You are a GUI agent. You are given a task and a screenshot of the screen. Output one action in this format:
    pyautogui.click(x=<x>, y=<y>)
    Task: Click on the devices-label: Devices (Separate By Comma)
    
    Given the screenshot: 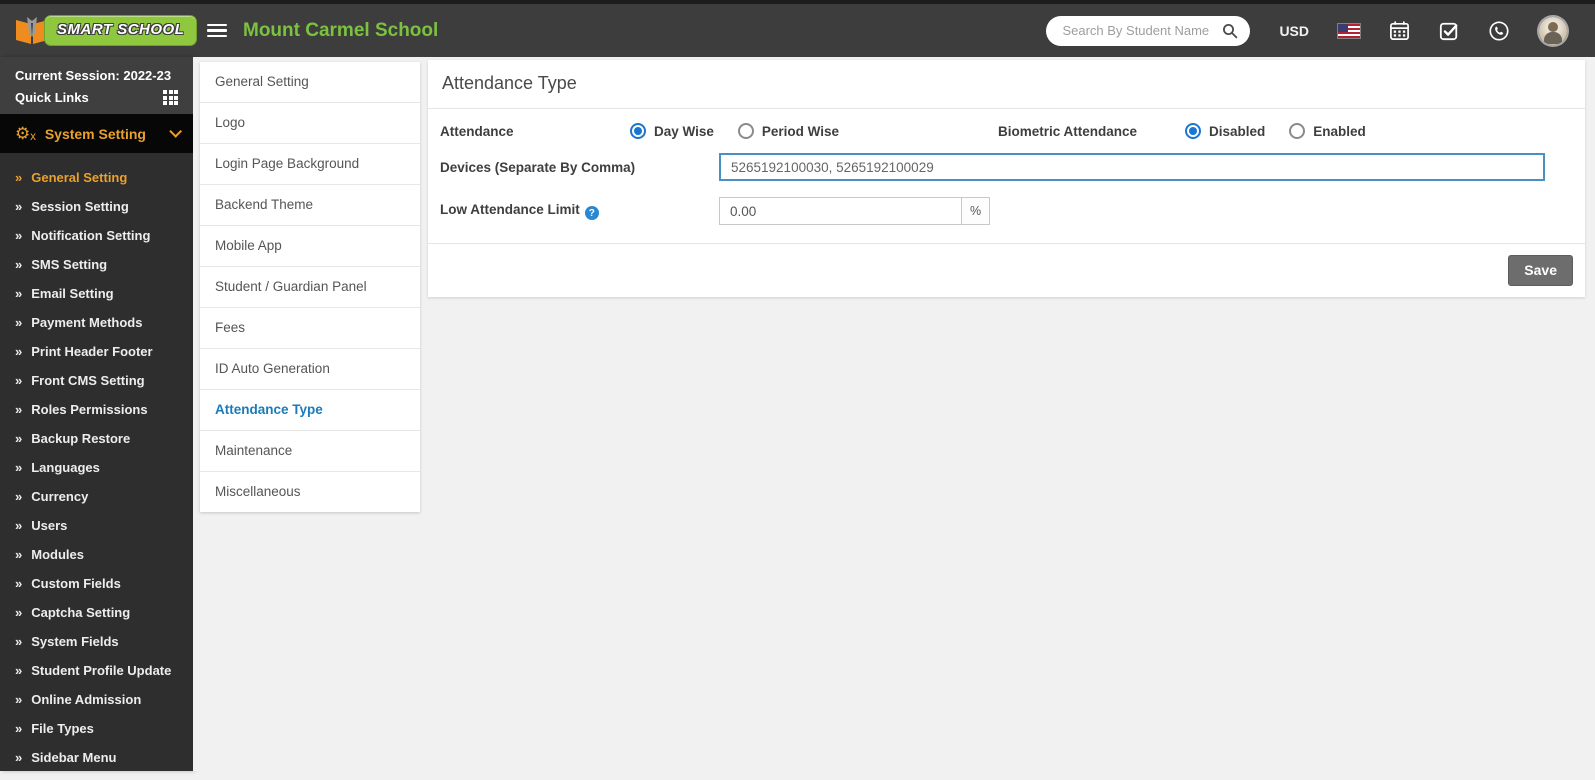 What is the action you would take?
    pyautogui.click(x=538, y=167)
    